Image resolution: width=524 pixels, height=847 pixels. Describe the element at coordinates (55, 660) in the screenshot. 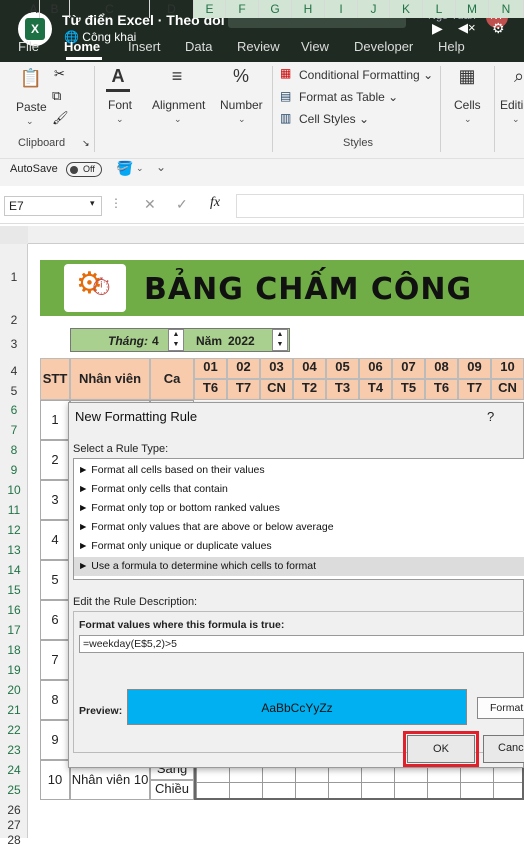

I see `table-row-stt: 7` at that location.